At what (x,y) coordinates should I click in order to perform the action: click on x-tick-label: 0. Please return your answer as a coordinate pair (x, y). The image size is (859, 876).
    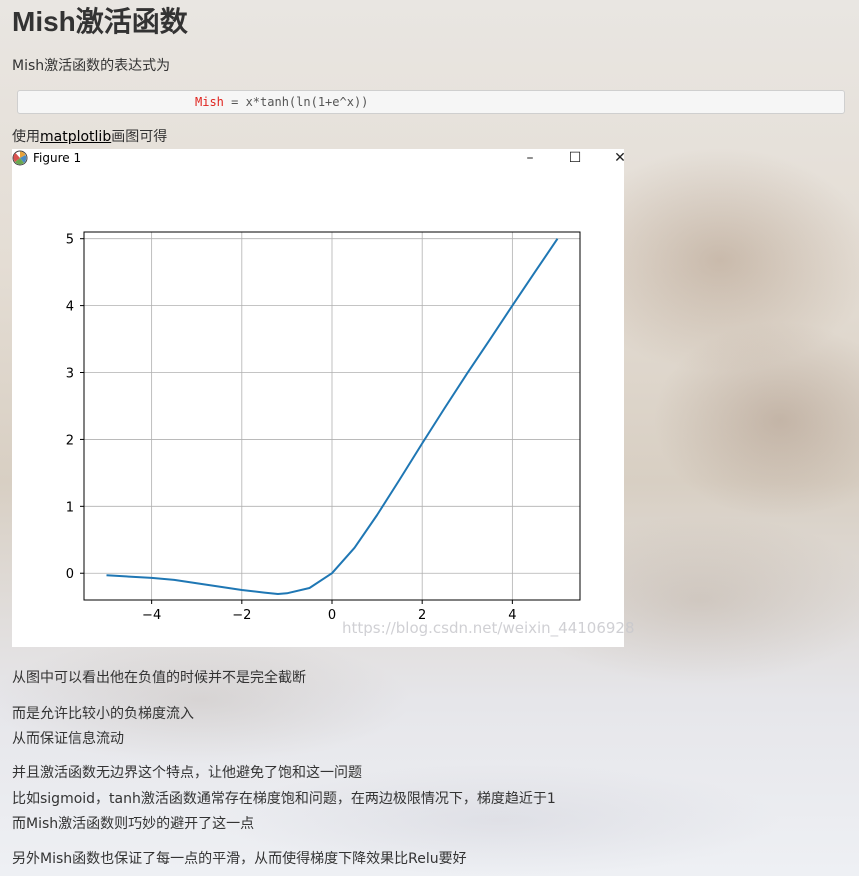
    Looking at the image, I should click on (332, 615).